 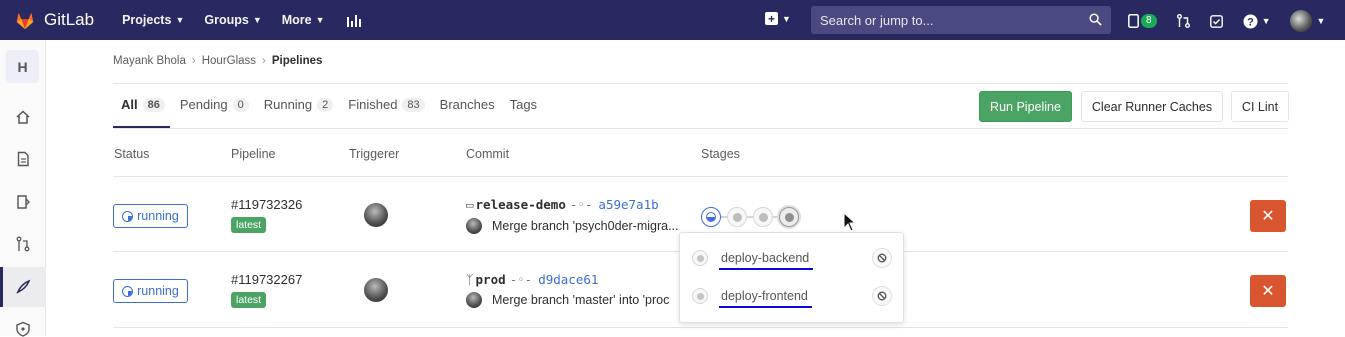 I want to click on tab-label: Branches, so click(x=467, y=104).